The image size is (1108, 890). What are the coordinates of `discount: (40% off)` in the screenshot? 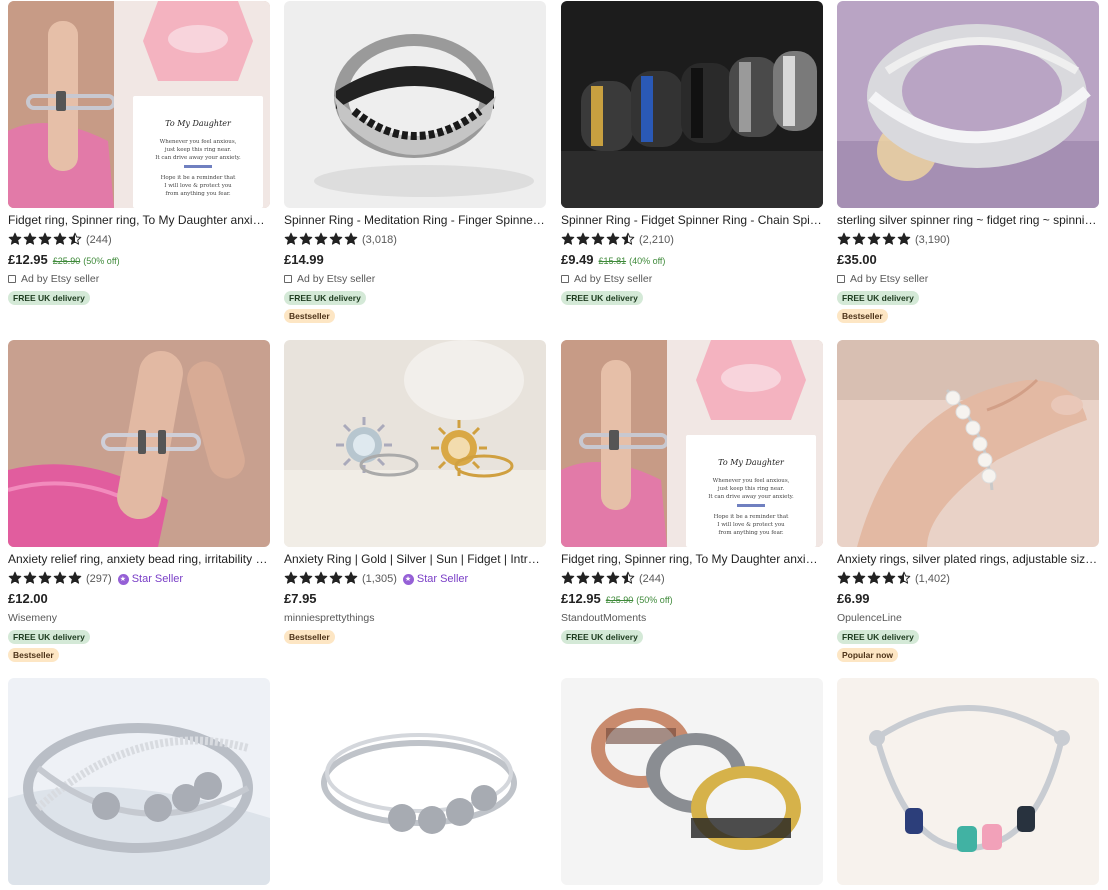 It's located at (647, 261).